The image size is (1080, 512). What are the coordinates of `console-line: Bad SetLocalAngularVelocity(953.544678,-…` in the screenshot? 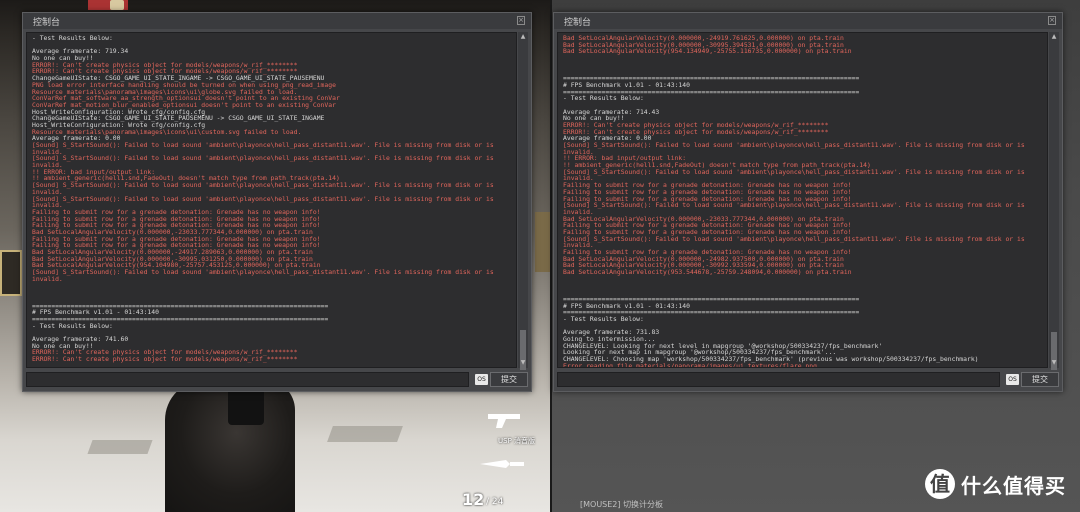 It's located at (707, 272).